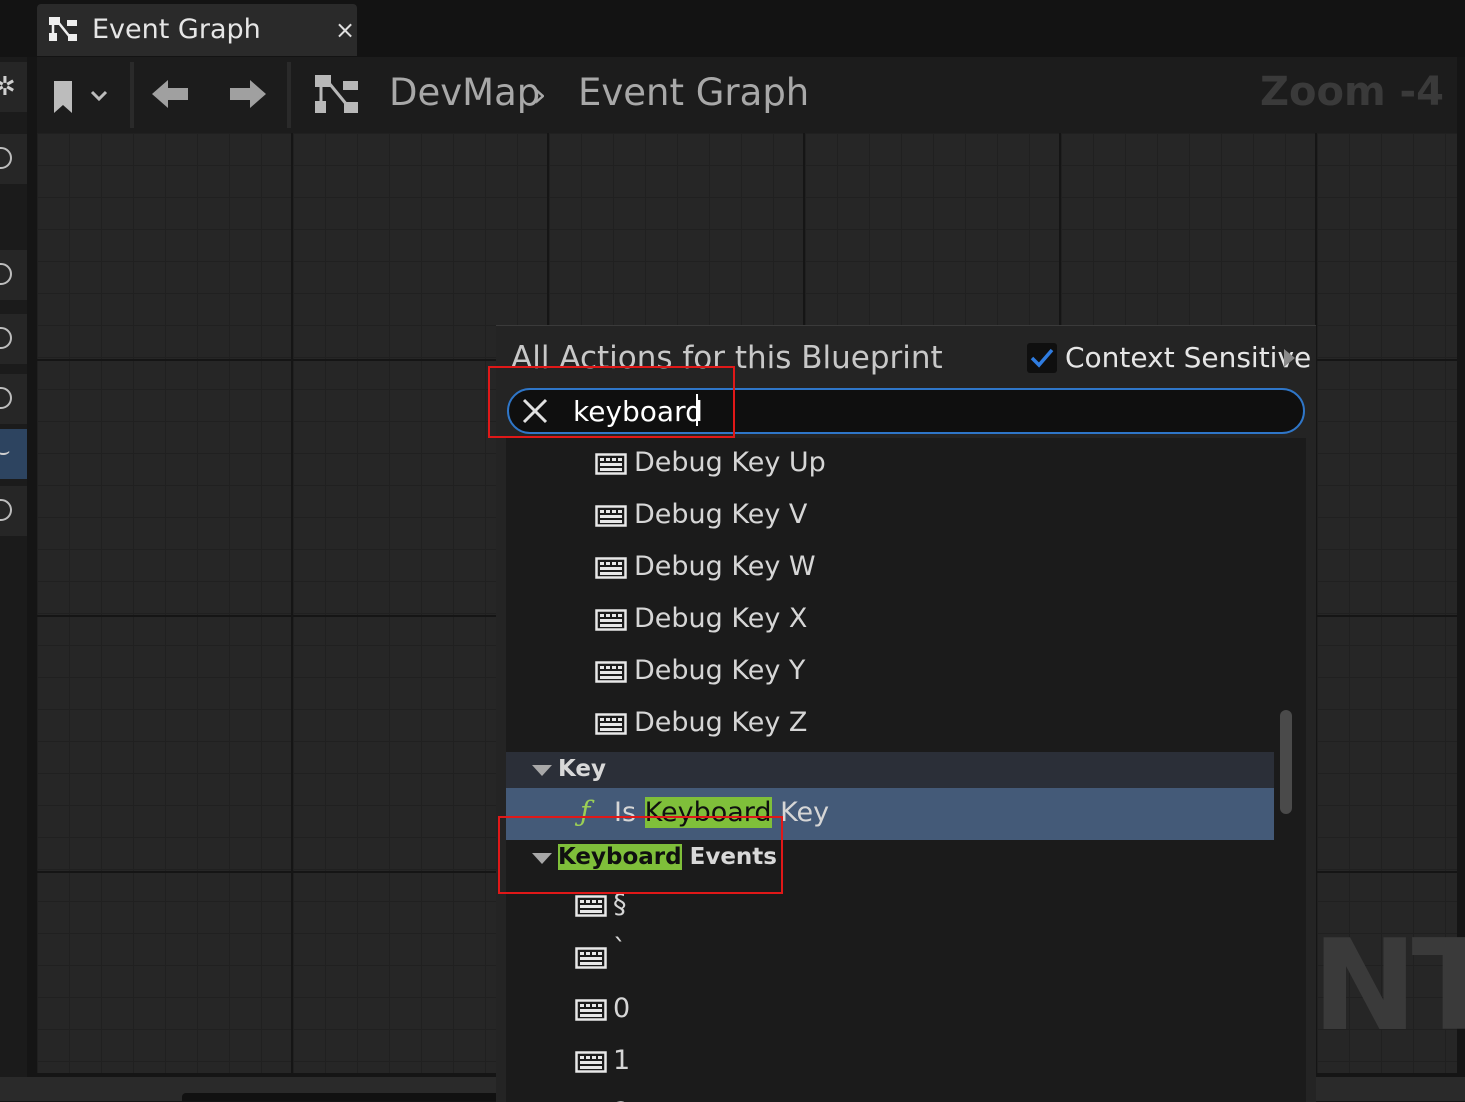 Image resolution: width=1465 pixels, height=1102 pixels. What do you see at coordinates (890, 770) in the screenshot?
I see `category-key: Key` at bounding box center [890, 770].